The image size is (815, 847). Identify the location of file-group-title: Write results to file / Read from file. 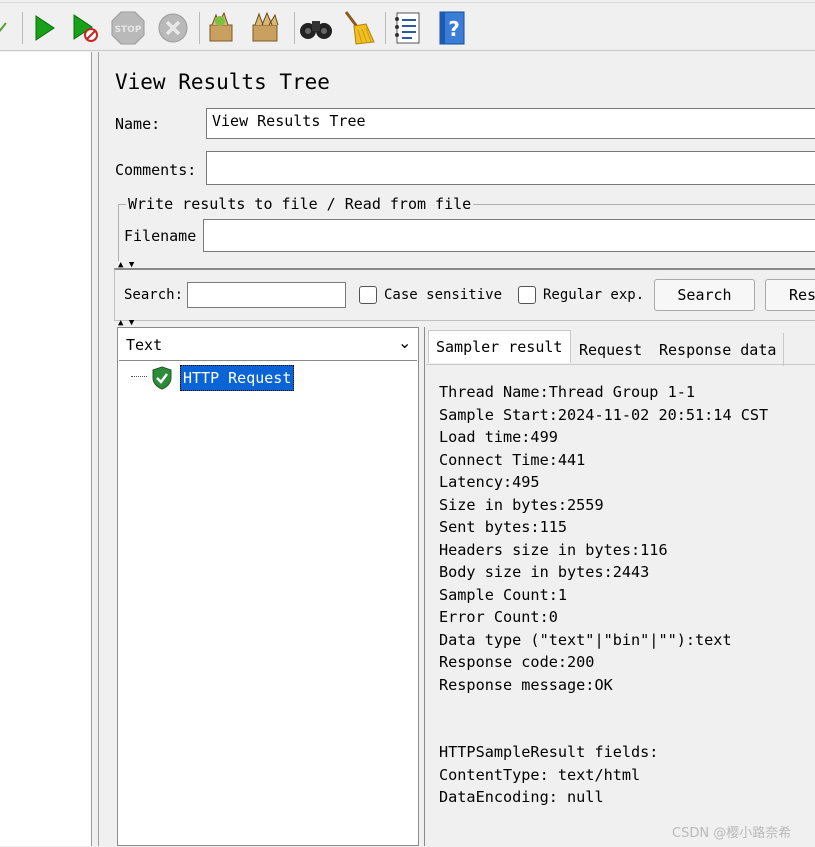
(300, 204).